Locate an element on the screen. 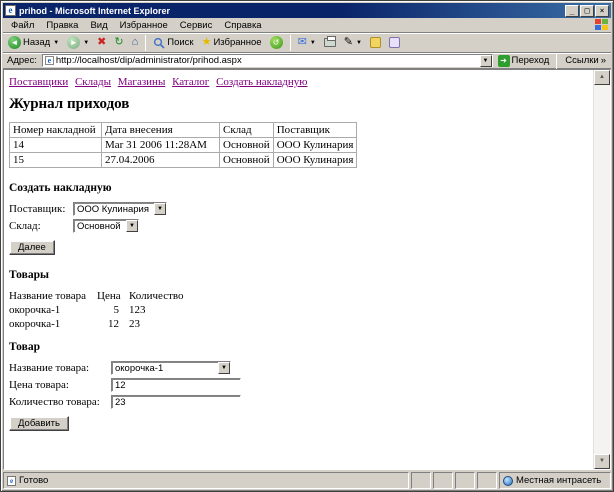 This screenshot has width=614, height=492. edit-dropdown-icon: ▼ is located at coordinates (359, 43).